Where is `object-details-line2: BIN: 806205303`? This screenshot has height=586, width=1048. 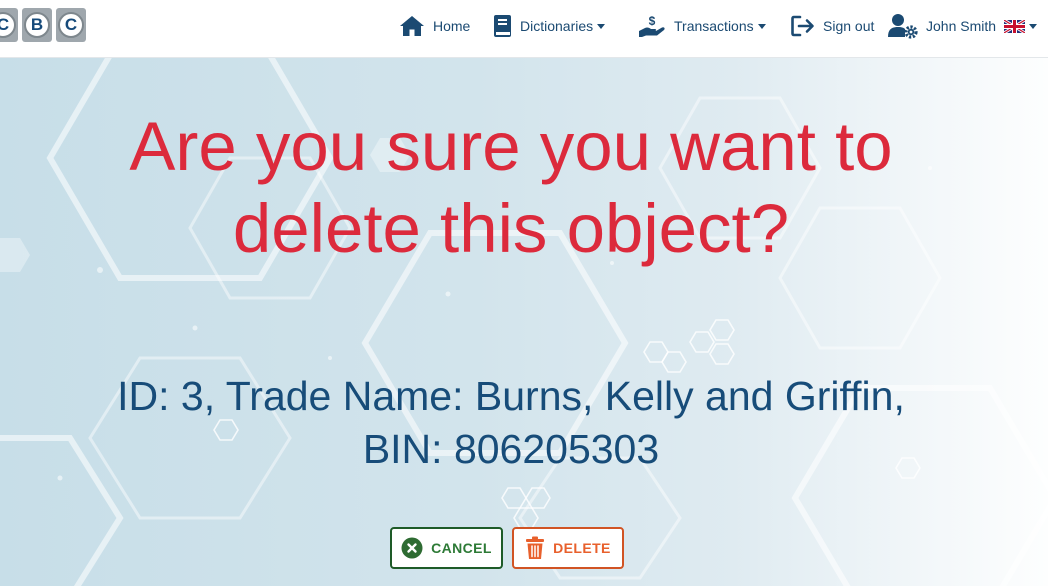
object-details-line2: BIN: 806205303 is located at coordinates (511, 449).